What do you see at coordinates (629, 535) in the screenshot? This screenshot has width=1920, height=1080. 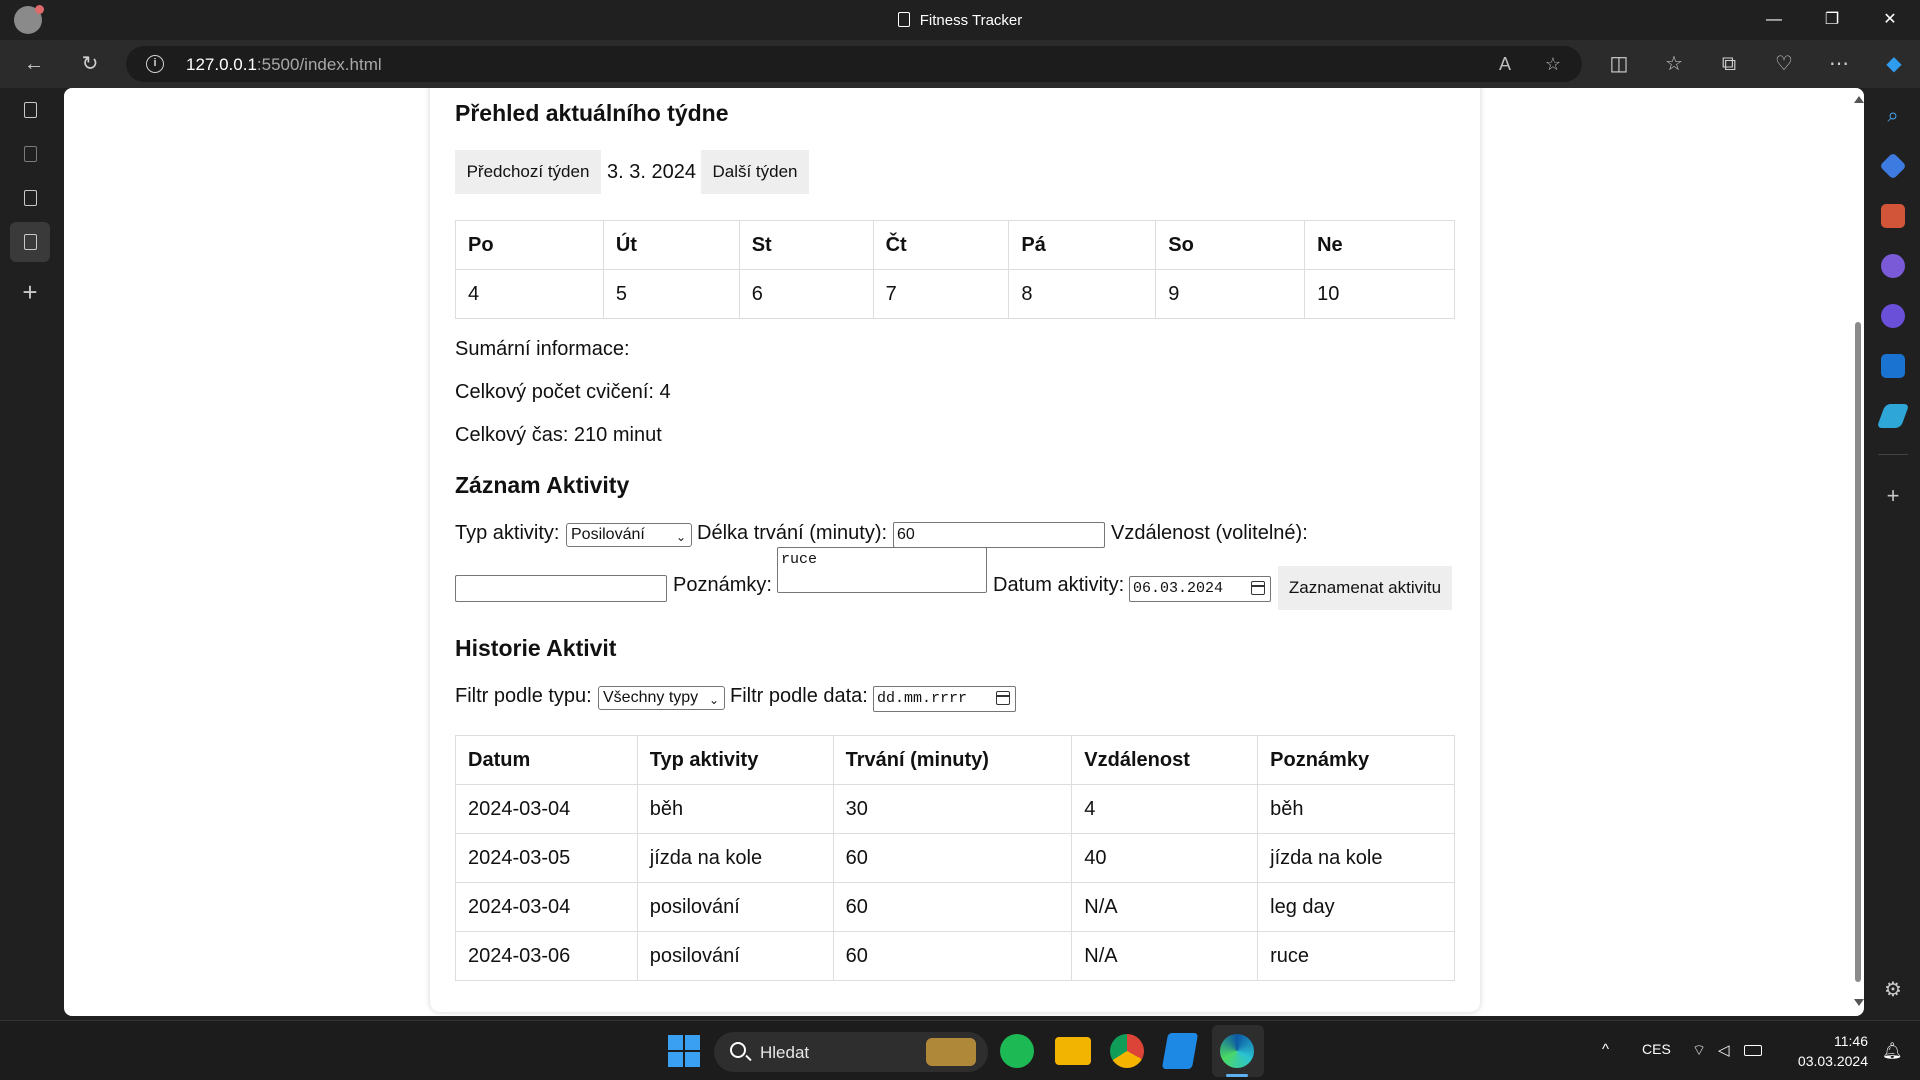 I see `activity-type-select: Posilování ⌄` at bounding box center [629, 535].